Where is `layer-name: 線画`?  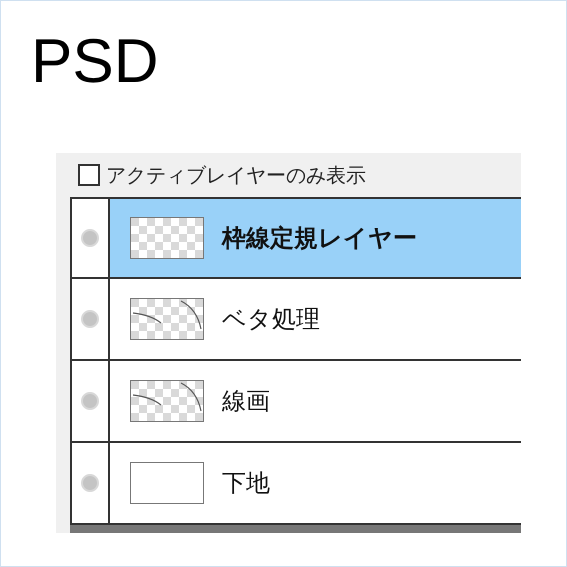 layer-name: 線画 is located at coordinates (246, 401).